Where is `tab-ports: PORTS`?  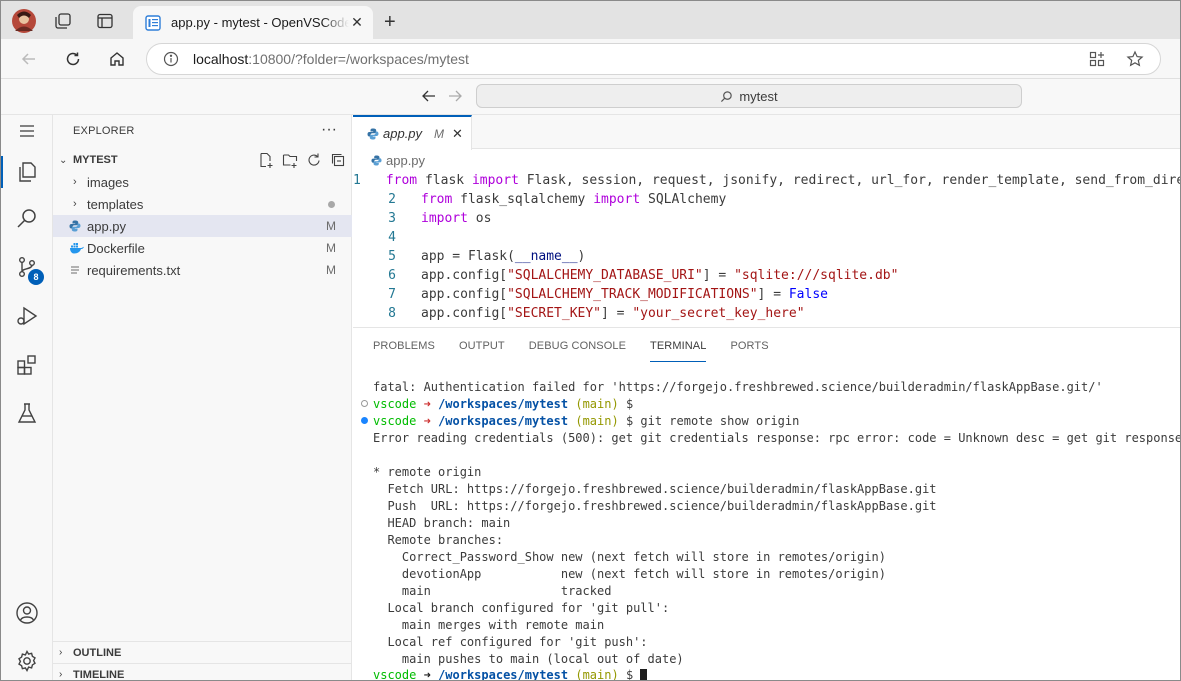
tab-ports: PORTS is located at coordinates (749, 351).